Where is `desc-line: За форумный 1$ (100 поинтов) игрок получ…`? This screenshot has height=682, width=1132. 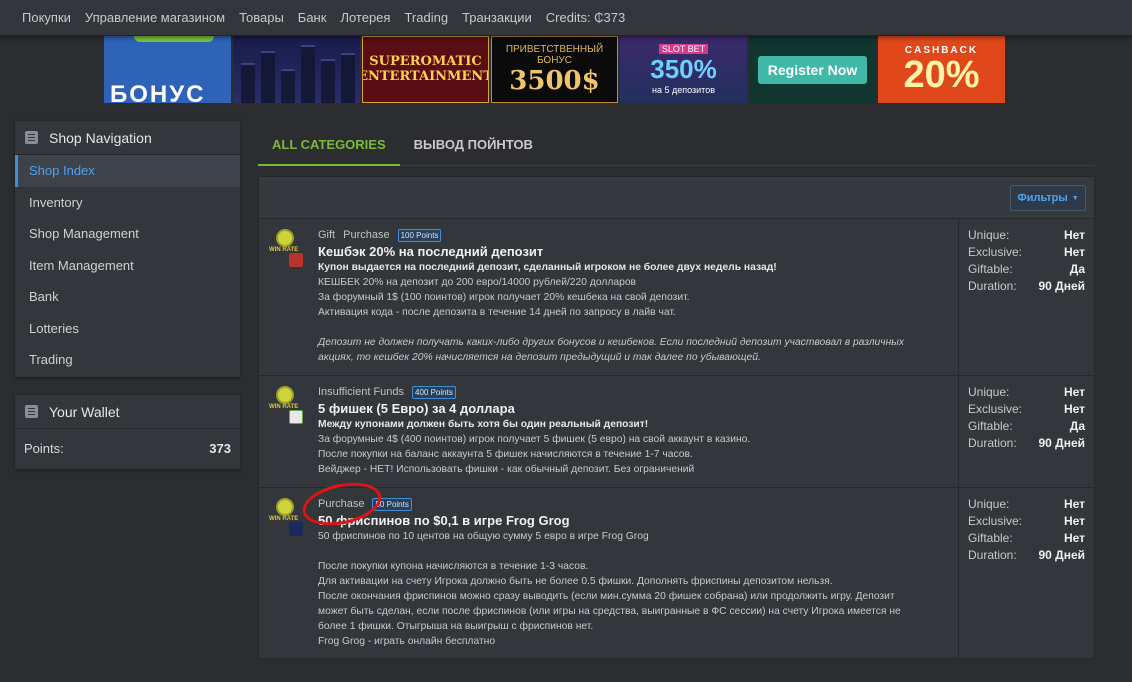 desc-line: За форумный 1$ (100 поинтов) игрок получ… is located at coordinates (504, 297).